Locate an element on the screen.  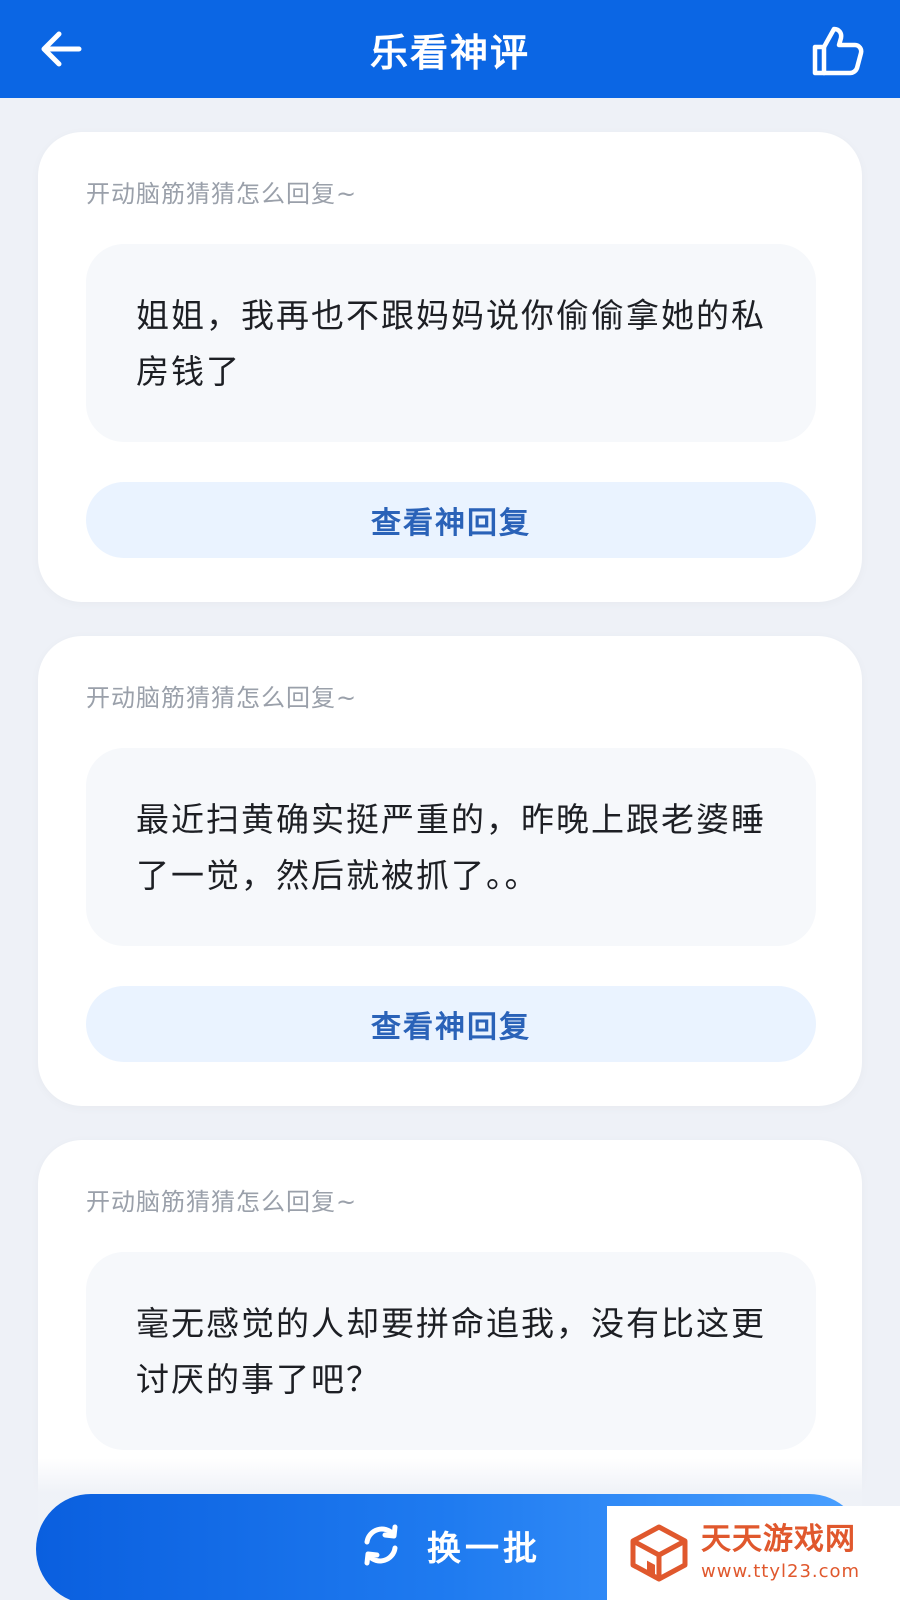
like-button is located at coordinates (838, 51).